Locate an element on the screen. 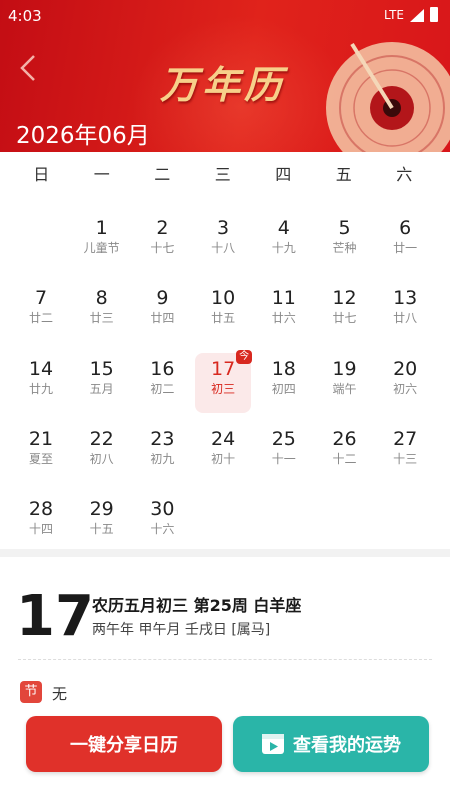  day-number: 18 is located at coordinates (283, 368).